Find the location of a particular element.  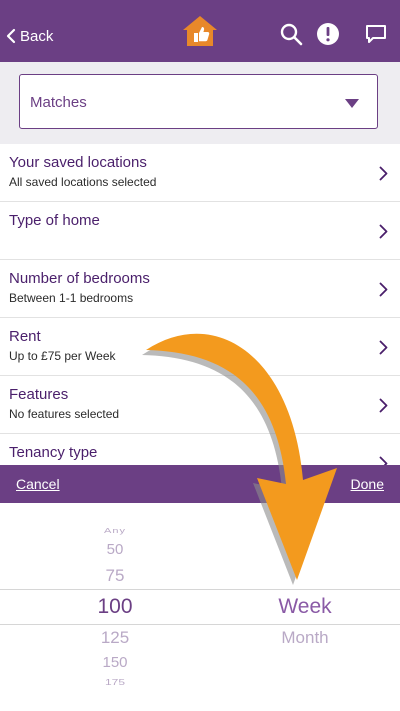

wheel-option: Any is located at coordinates (115, 531).